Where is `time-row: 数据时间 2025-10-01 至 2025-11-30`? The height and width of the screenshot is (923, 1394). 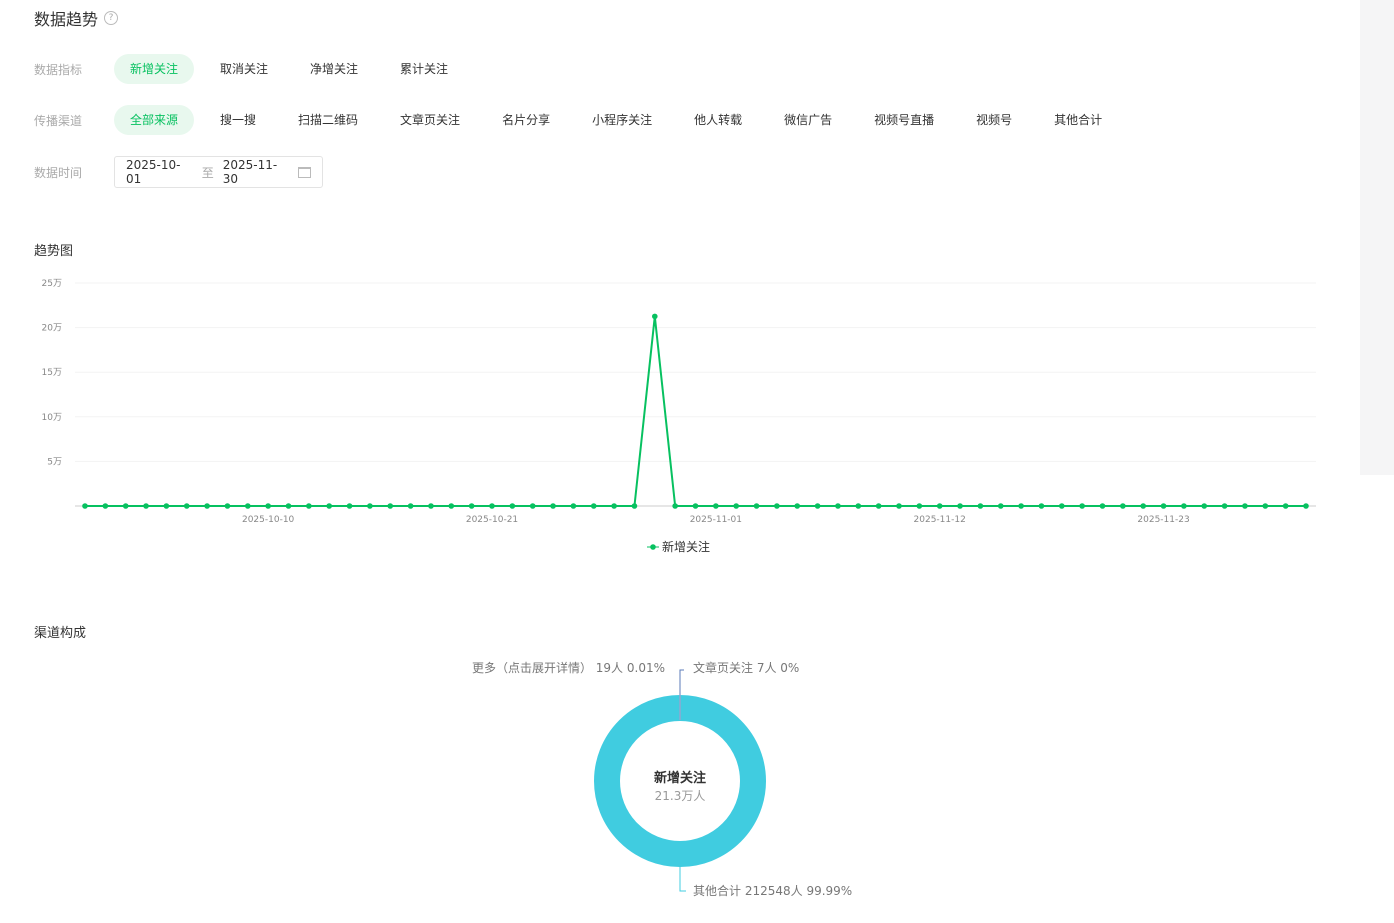
time-row: 数据时间 2025-10-01 至 2025-11-30 is located at coordinates (178, 172).